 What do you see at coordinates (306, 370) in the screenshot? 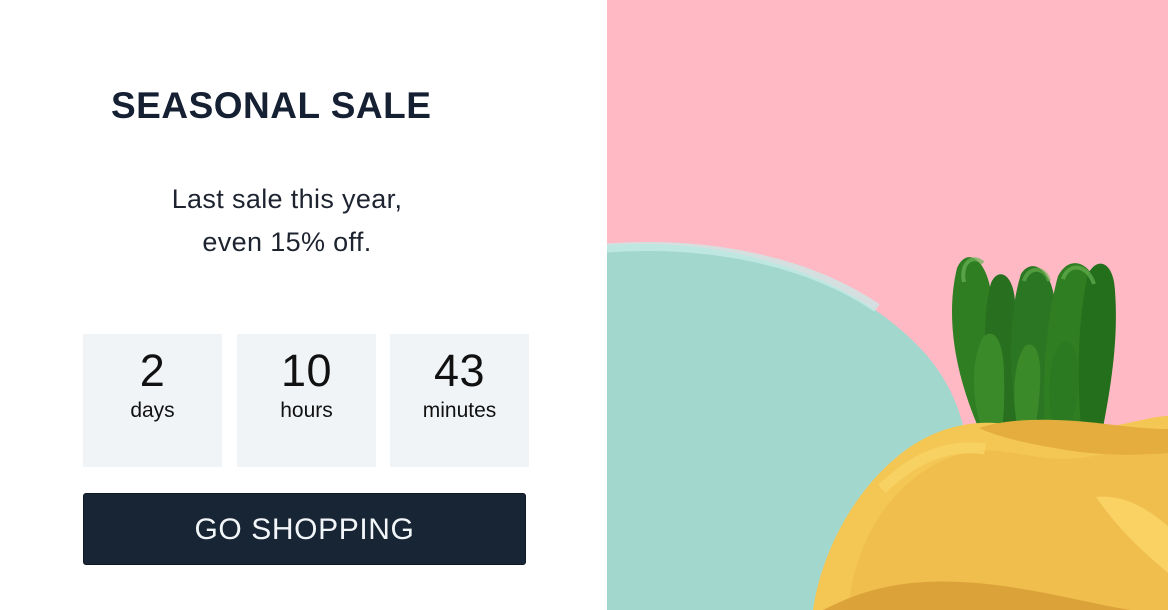
I see `countdown-hours-value: 10` at bounding box center [306, 370].